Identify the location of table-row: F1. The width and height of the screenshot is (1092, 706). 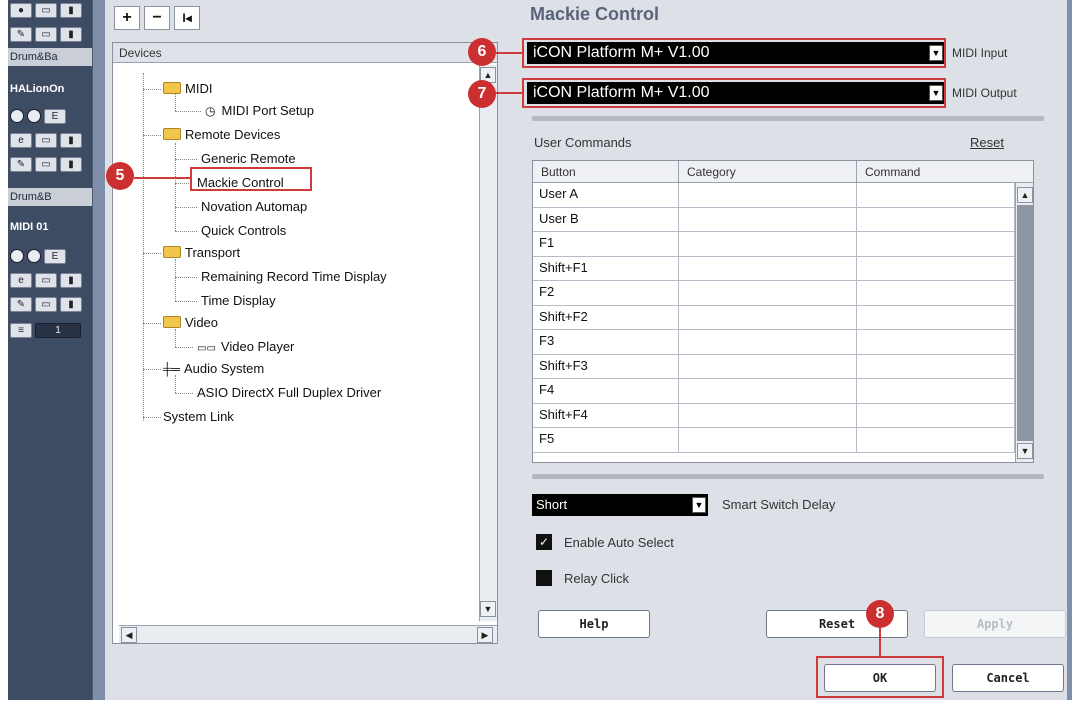
(774, 244).